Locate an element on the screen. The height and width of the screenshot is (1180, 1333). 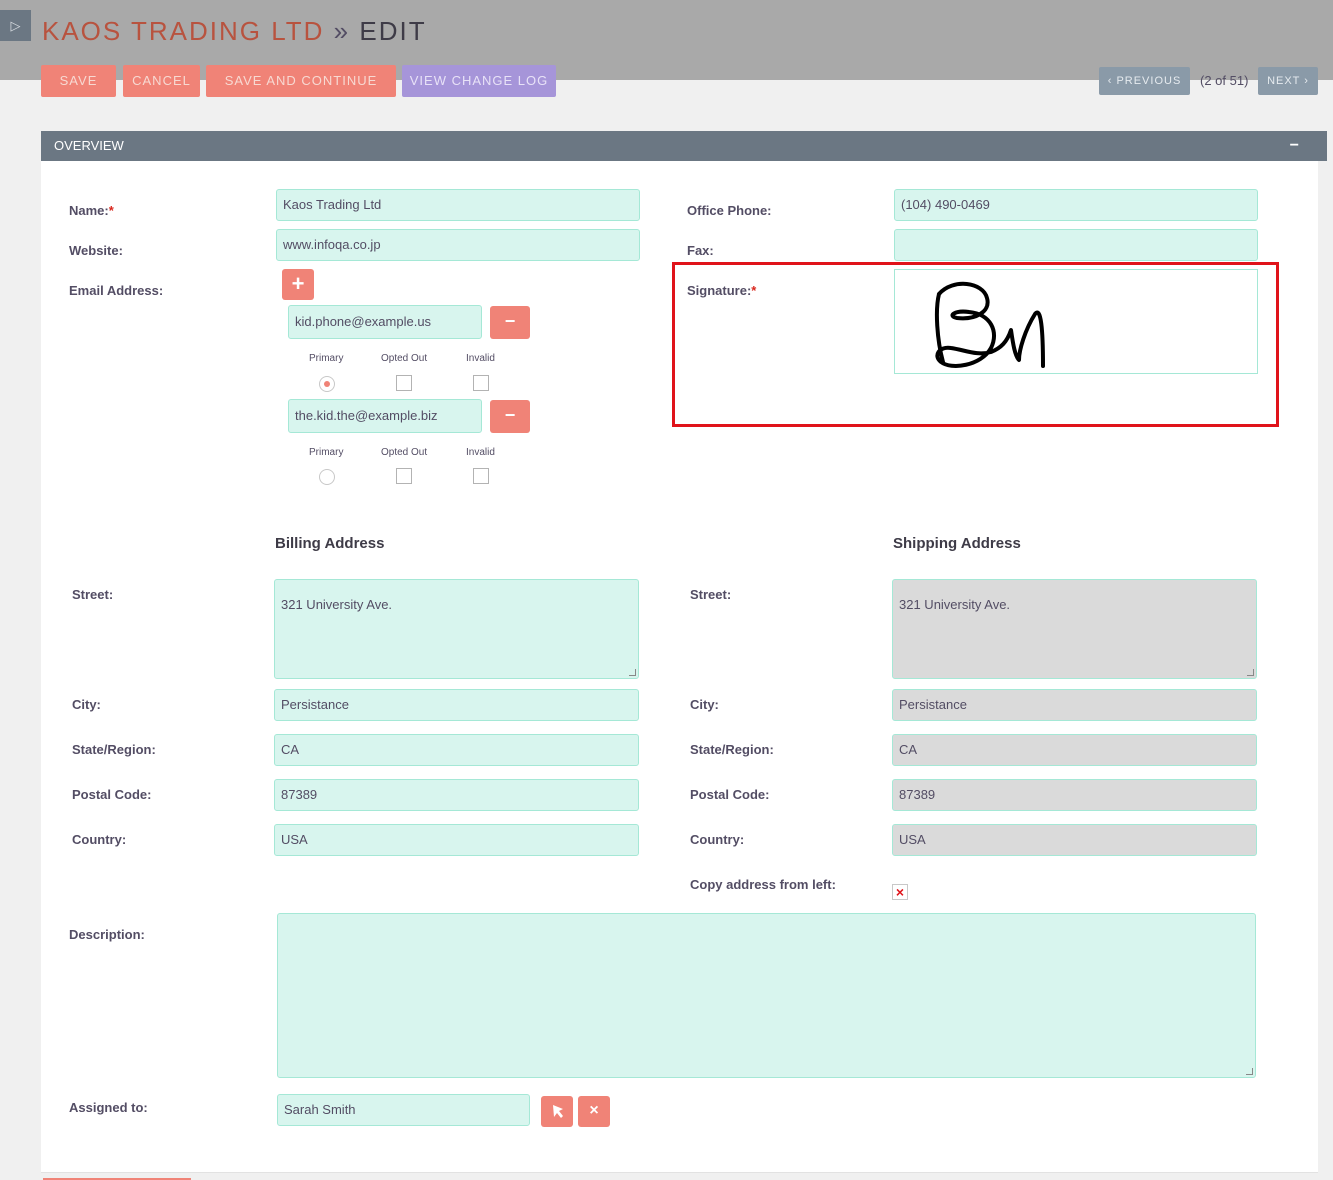
website-input: www.infoqa.co.jp is located at coordinates (458, 245).